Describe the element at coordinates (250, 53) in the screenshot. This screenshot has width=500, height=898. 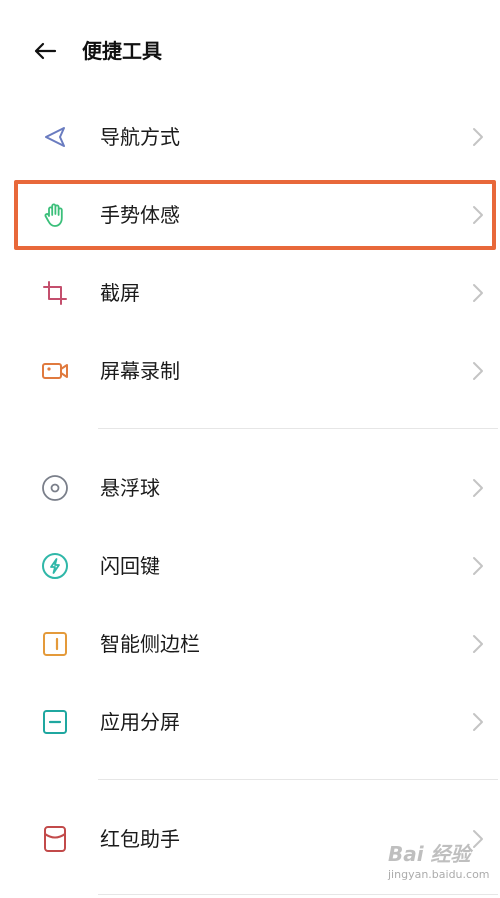
I see `header: 便捷工具` at that location.